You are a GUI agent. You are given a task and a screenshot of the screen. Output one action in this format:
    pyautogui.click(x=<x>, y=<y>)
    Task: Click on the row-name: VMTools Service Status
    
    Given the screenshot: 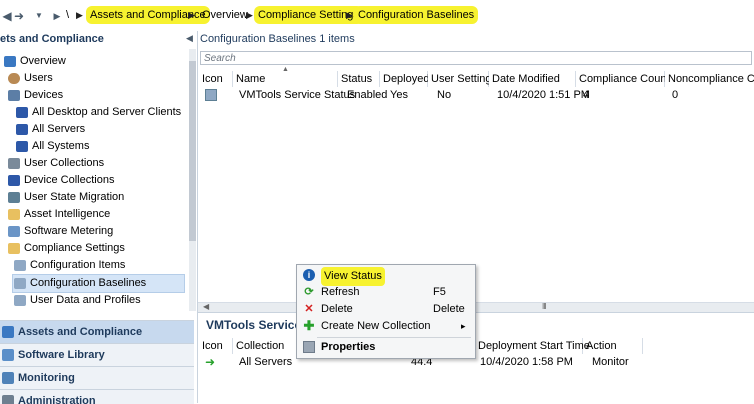 What is the action you would take?
    pyautogui.click(x=297, y=95)
    